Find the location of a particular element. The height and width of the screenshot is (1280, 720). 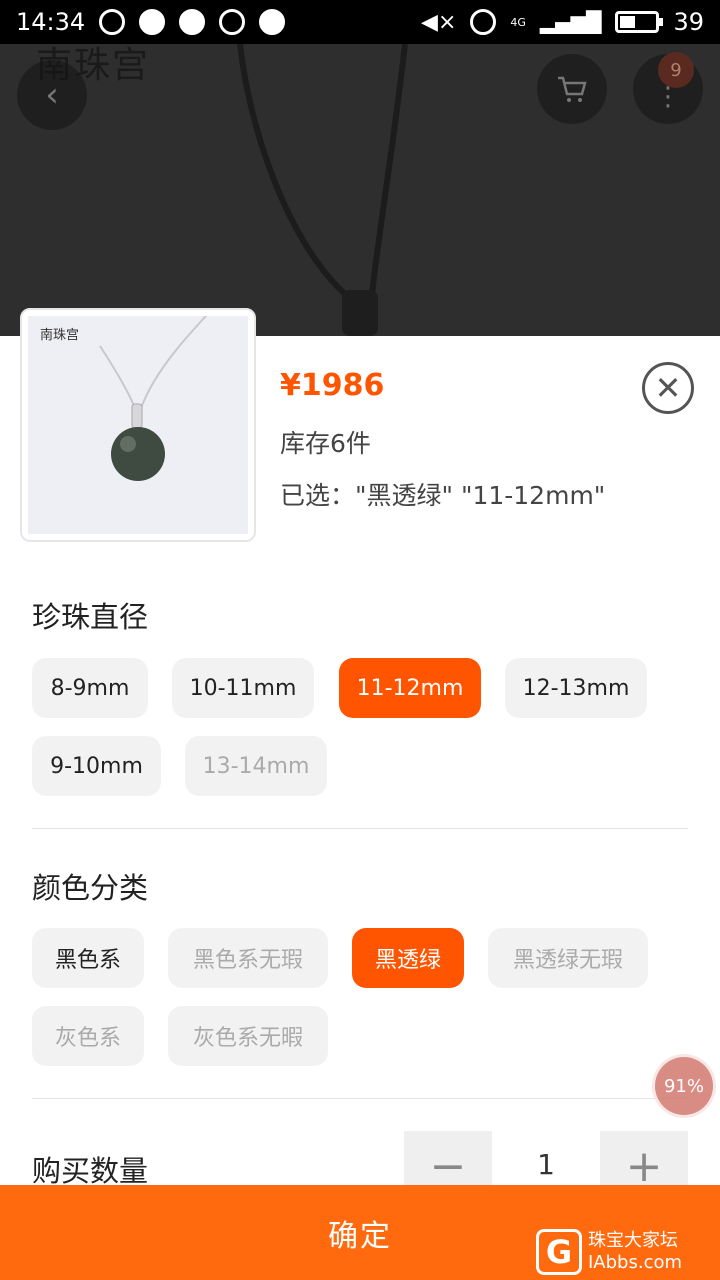

cart-icon is located at coordinates (572, 89).